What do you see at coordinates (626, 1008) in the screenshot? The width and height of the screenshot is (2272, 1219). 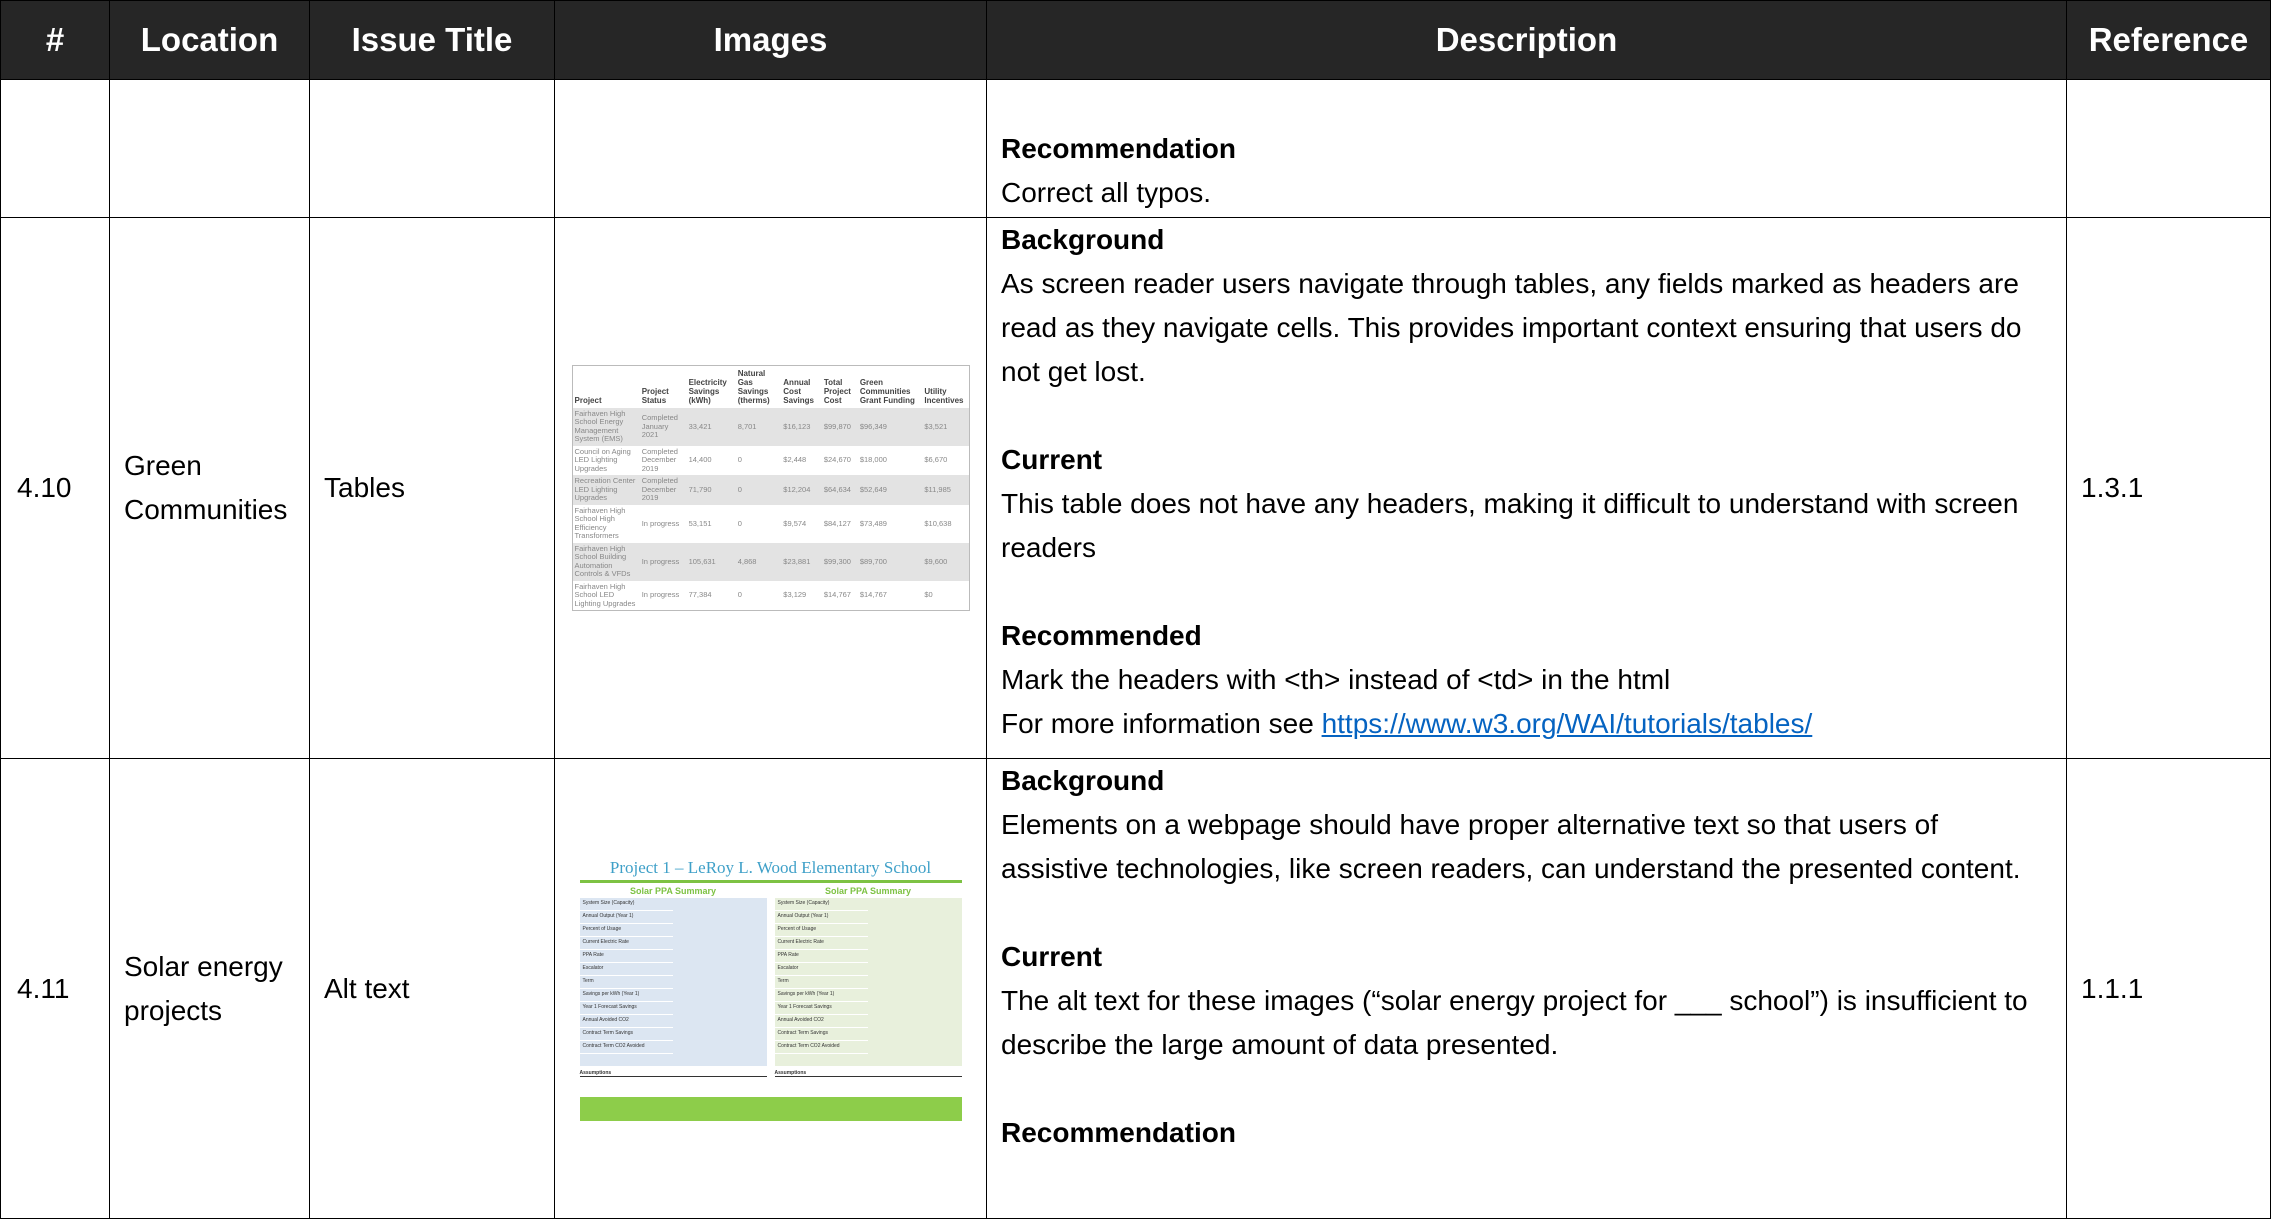 I see `solar-row-label: Year 1 Forecast Savings` at bounding box center [626, 1008].